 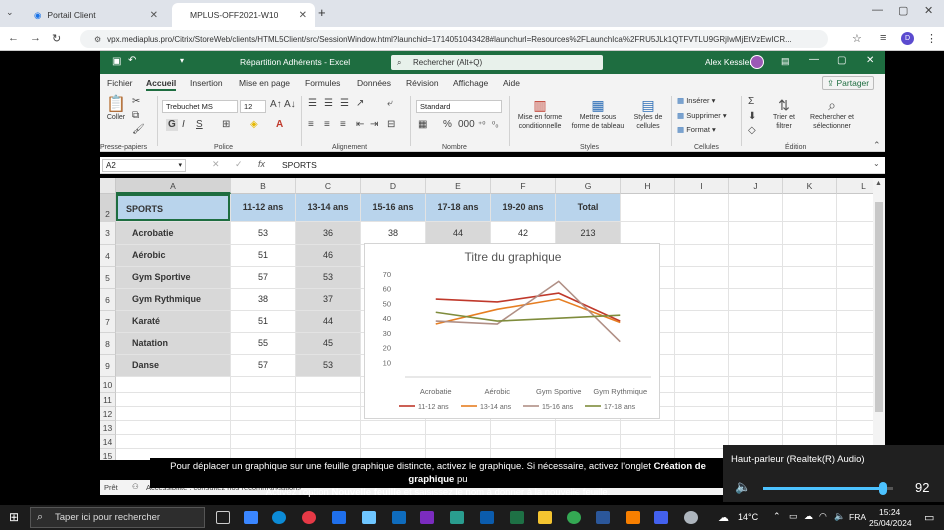 I want to click on underline-icon: S, so click(x=199, y=125).